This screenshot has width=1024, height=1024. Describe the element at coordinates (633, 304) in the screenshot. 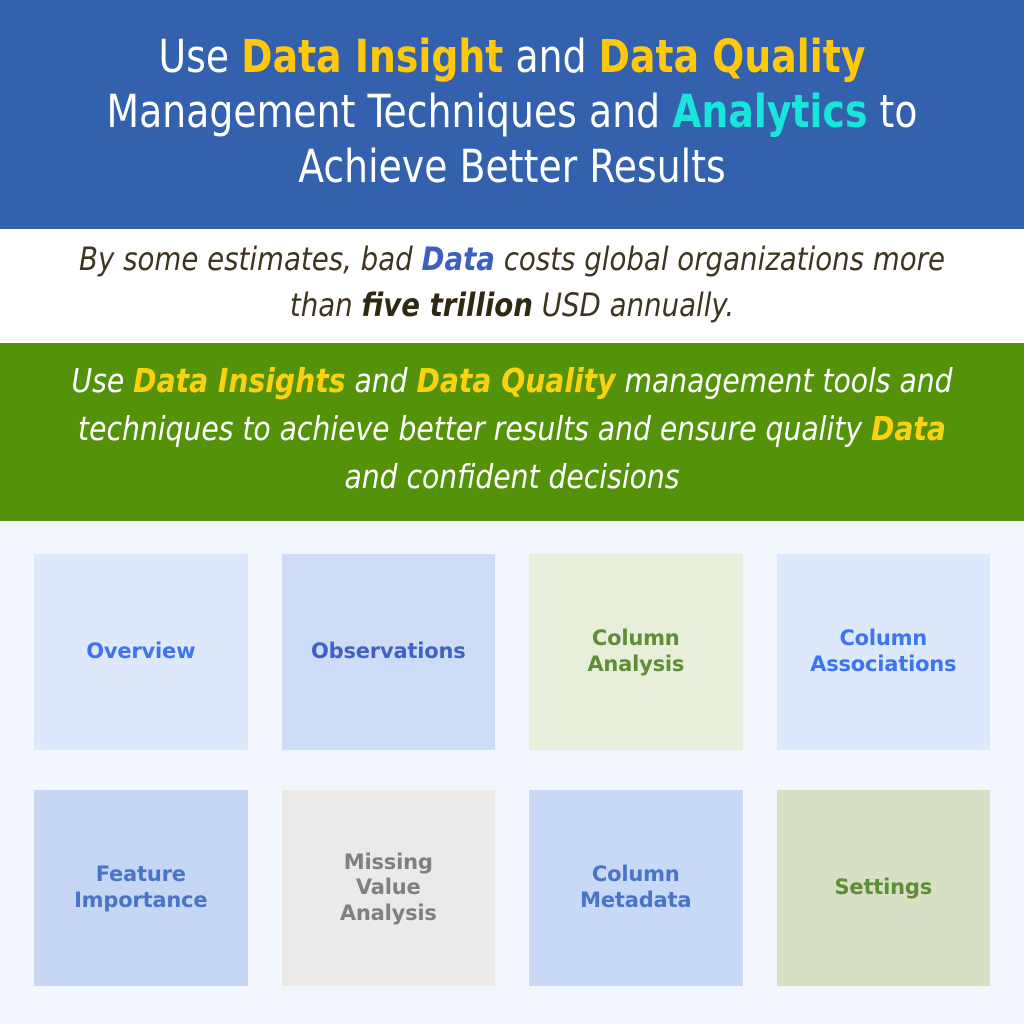

I see `subtitle-text-post: USD annually.` at that location.